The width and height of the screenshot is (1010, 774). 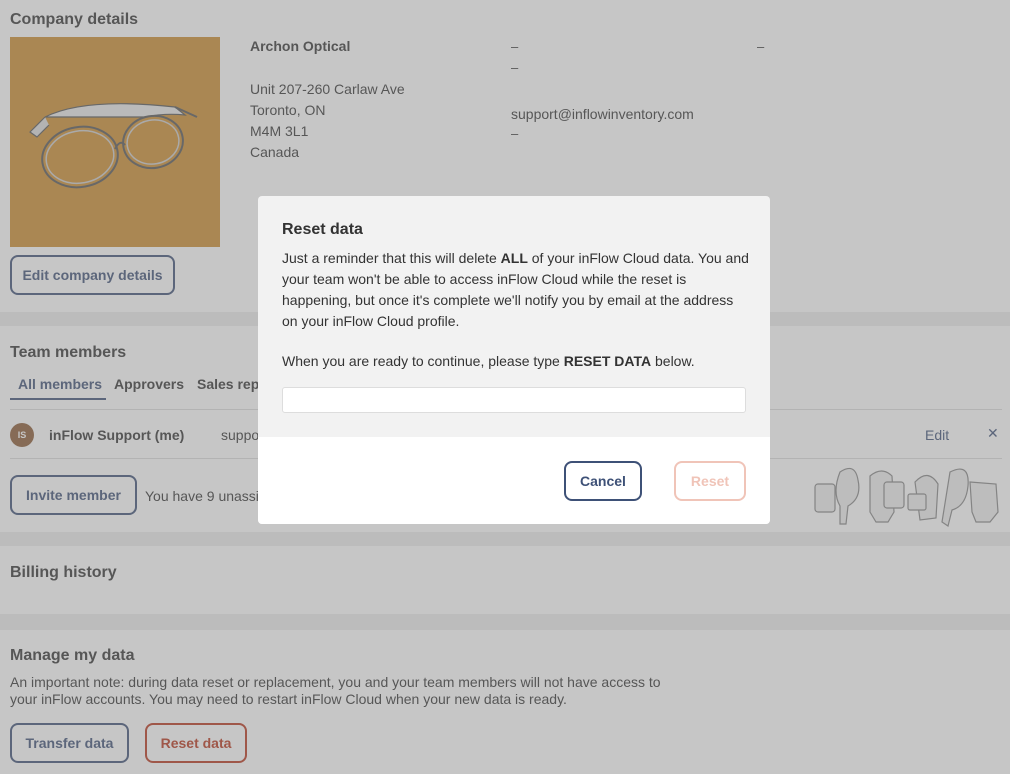 I want to click on dialog-title: Reset data, so click(x=322, y=229).